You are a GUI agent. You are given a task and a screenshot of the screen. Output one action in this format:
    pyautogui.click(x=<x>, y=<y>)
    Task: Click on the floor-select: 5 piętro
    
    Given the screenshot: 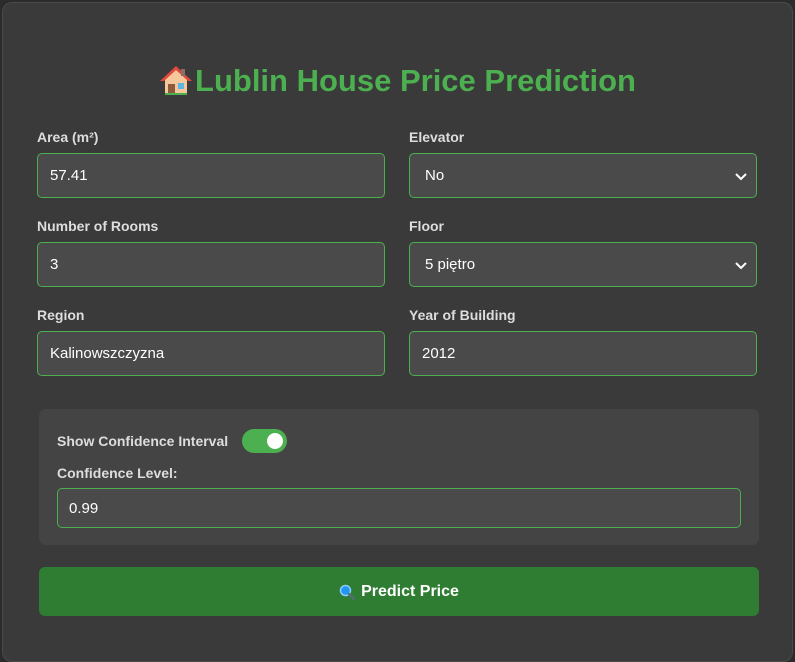 What is the action you would take?
    pyautogui.click(x=583, y=264)
    